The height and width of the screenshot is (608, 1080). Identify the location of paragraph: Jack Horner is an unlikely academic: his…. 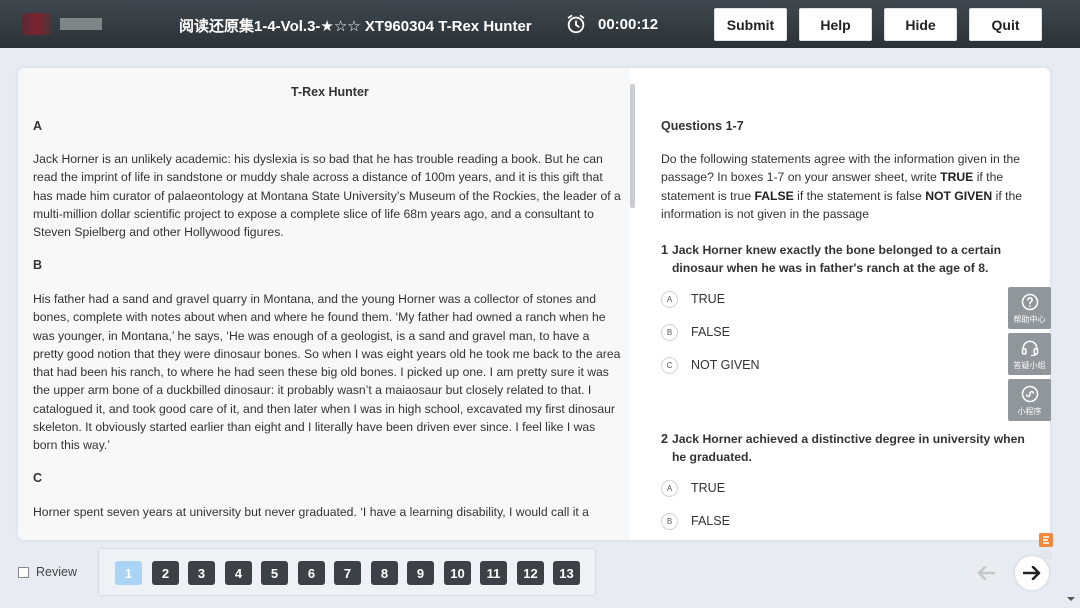
(327, 196).